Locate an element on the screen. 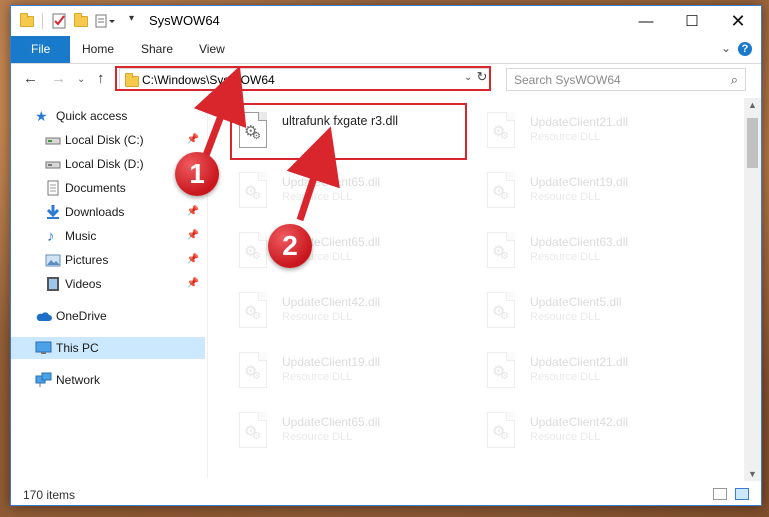 This screenshot has height=517, width=769. tab-file: File is located at coordinates (41, 49).